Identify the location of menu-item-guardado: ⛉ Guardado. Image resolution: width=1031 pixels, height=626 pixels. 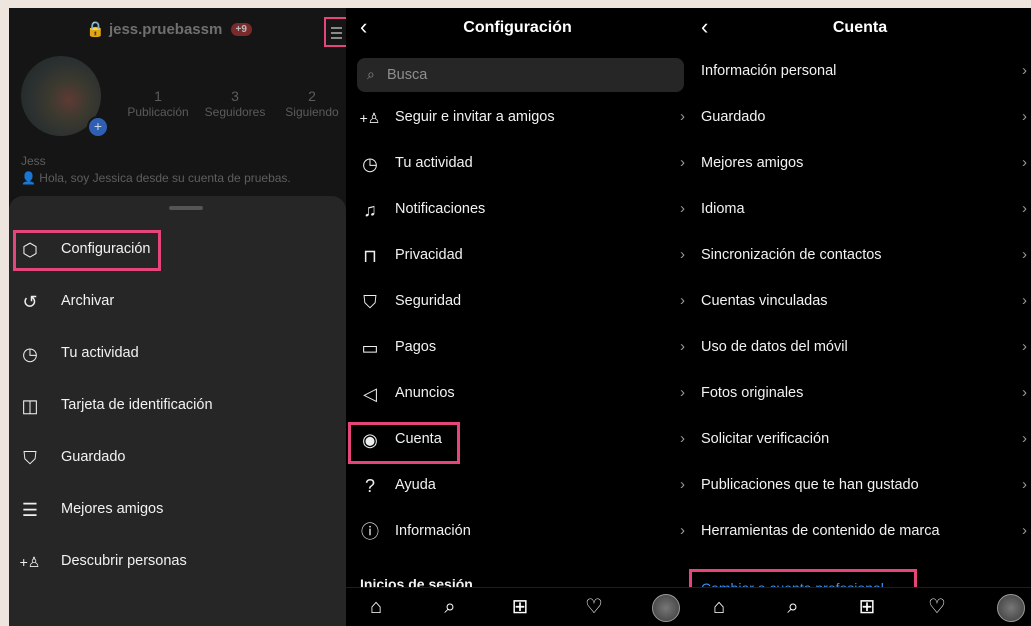
(177, 458).